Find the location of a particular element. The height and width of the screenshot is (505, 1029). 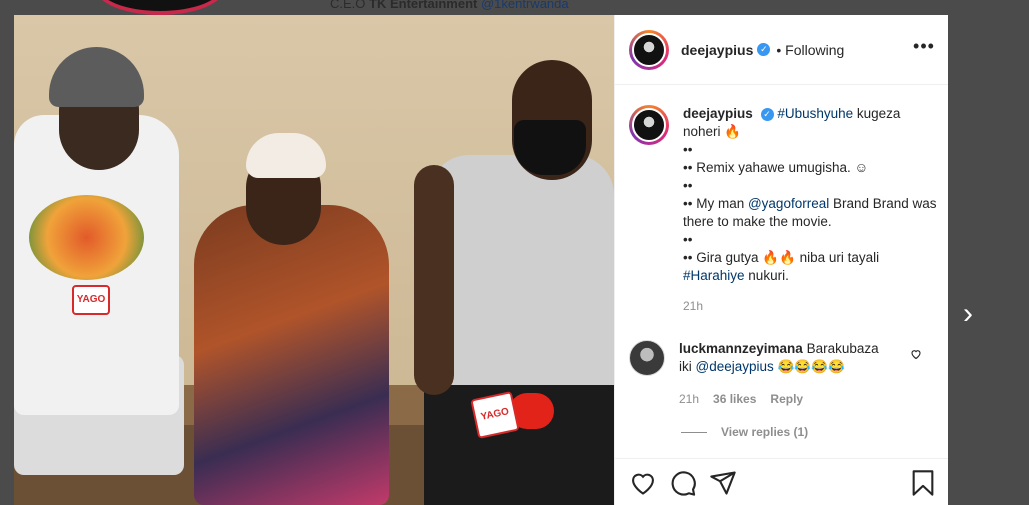

caption-avatar-image is located at coordinates (649, 125).